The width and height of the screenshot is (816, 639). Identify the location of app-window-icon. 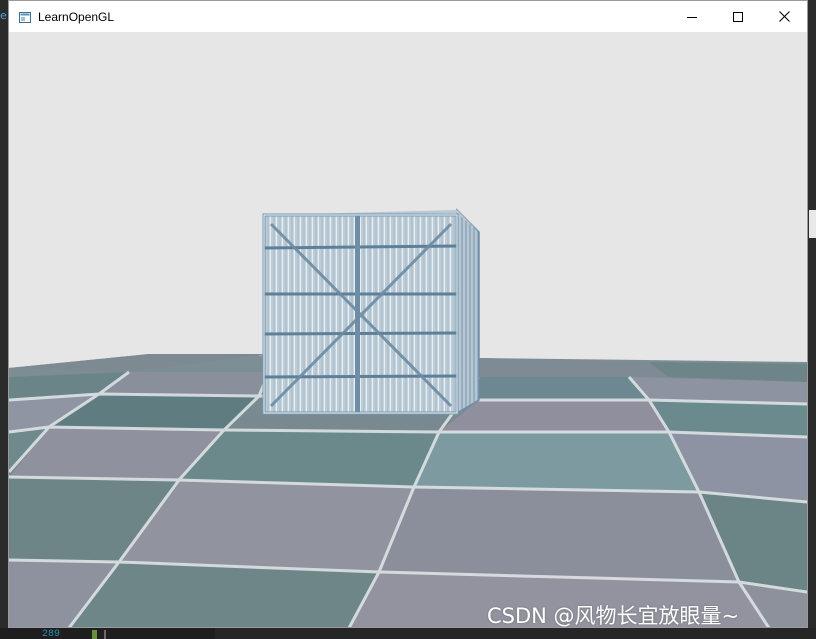
(25, 16).